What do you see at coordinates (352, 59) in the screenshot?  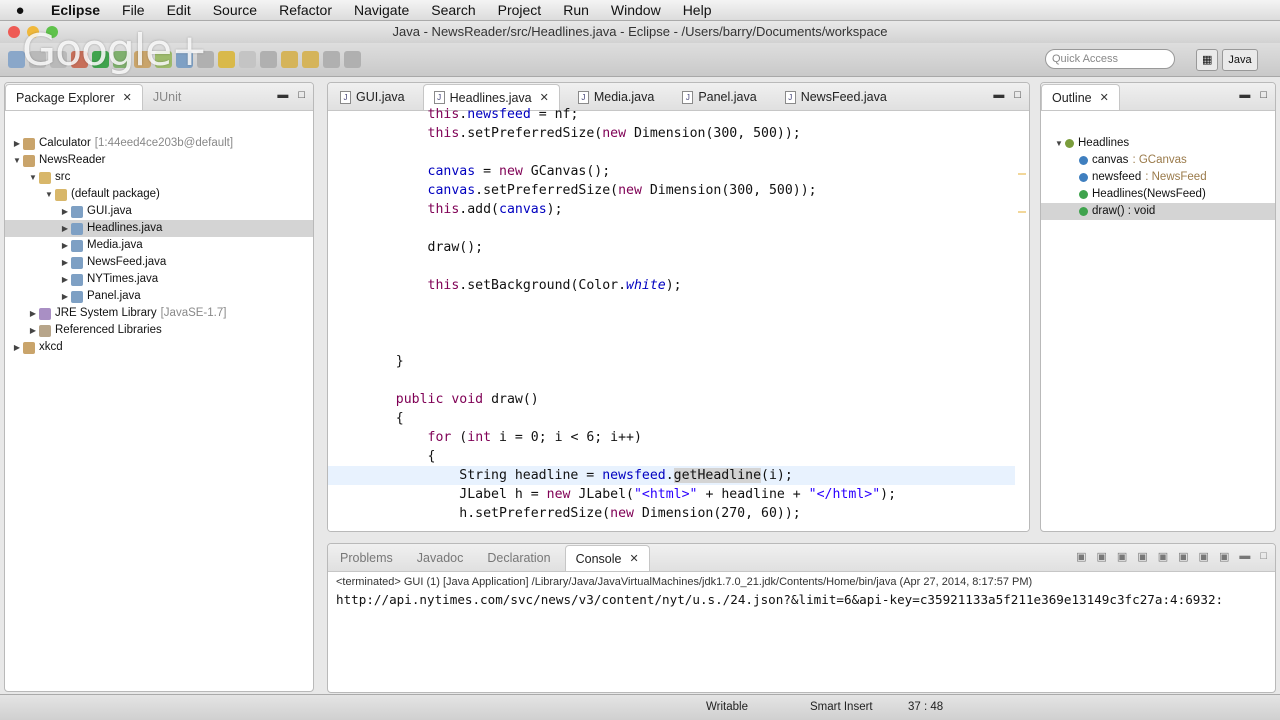 I see `forward-icon` at bounding box center [352, 59].